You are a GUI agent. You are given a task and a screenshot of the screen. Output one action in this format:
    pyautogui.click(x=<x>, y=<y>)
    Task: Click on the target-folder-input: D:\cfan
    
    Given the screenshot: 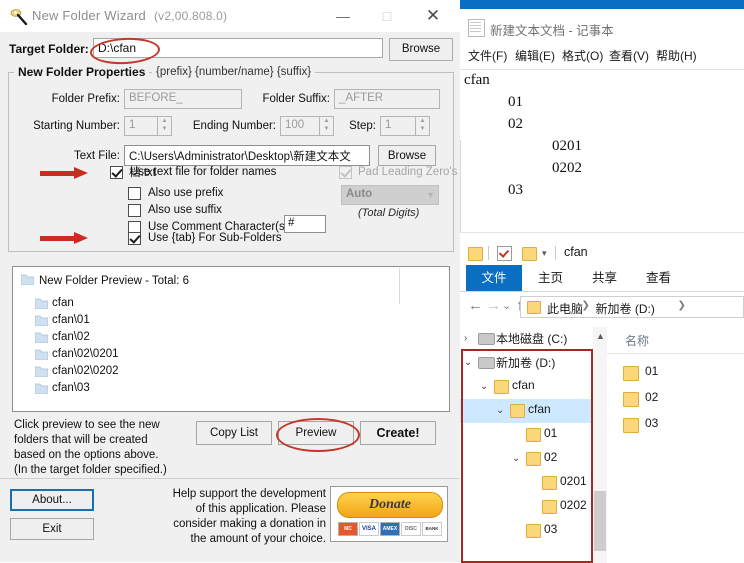 What is the action you would take?
    pyautogui.click(x=238, y=48)
    